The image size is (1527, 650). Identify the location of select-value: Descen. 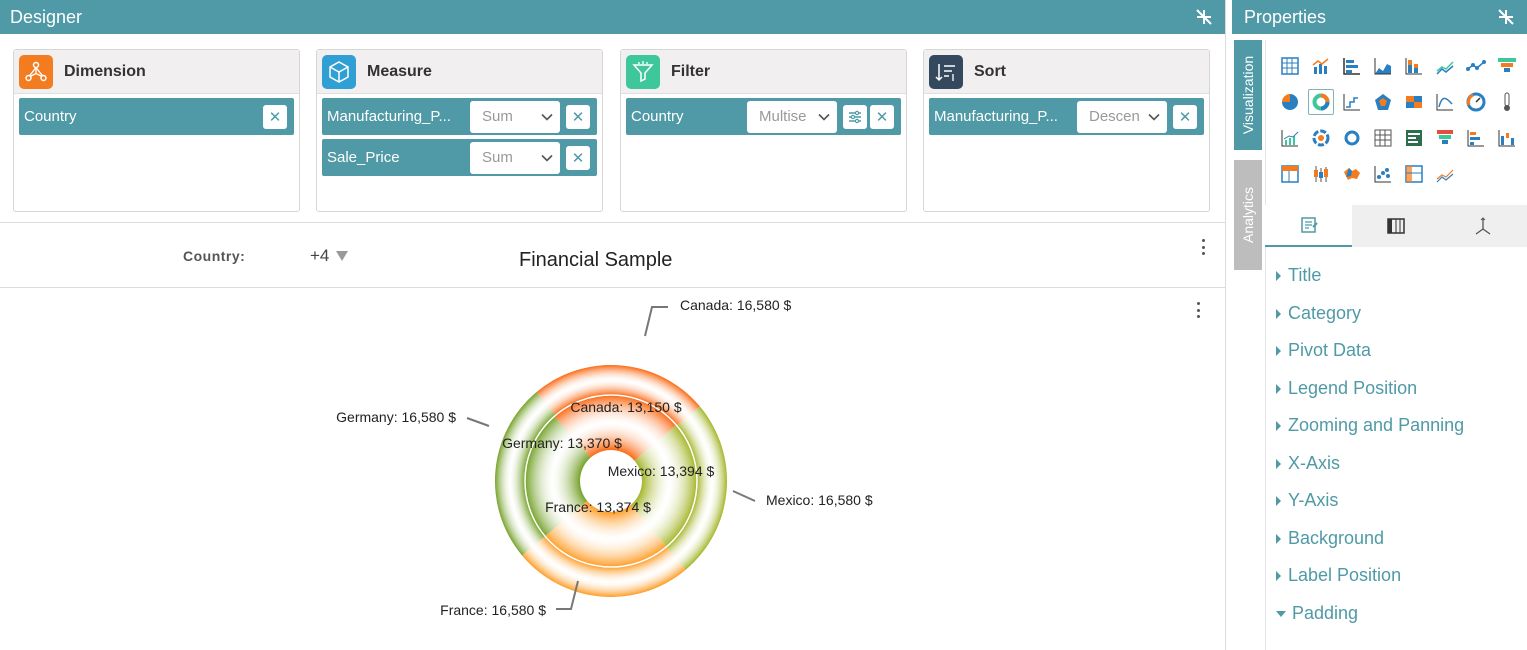
(1114, 116).